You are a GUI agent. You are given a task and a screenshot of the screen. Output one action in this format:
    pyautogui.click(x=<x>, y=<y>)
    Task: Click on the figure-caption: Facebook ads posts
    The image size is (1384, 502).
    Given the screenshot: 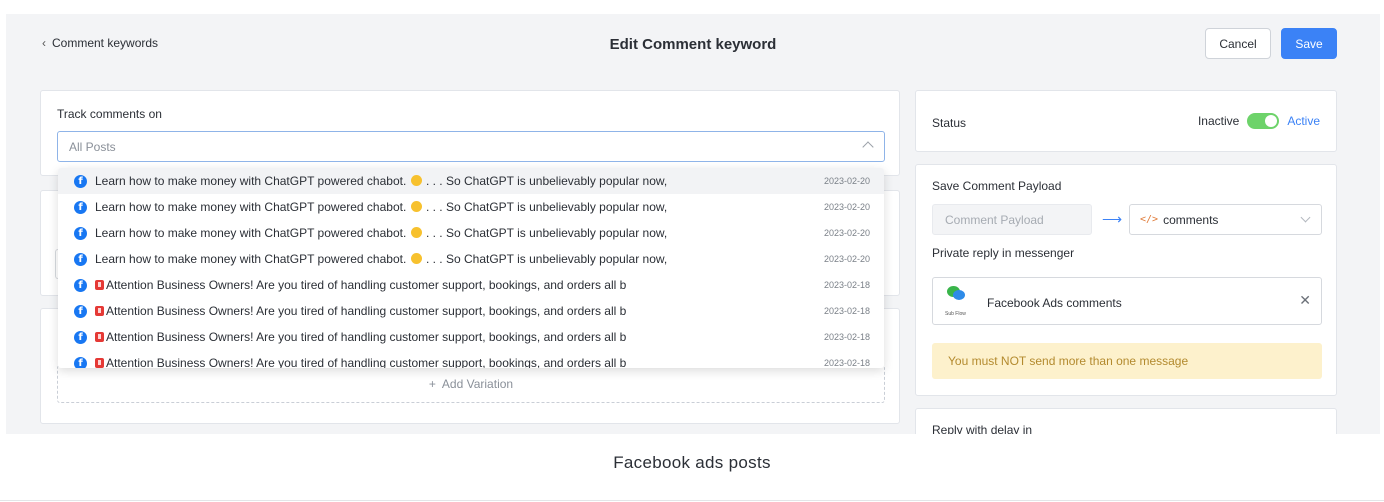 What is the action you would take?
    pyautogui.click(x=692, y=462)
    